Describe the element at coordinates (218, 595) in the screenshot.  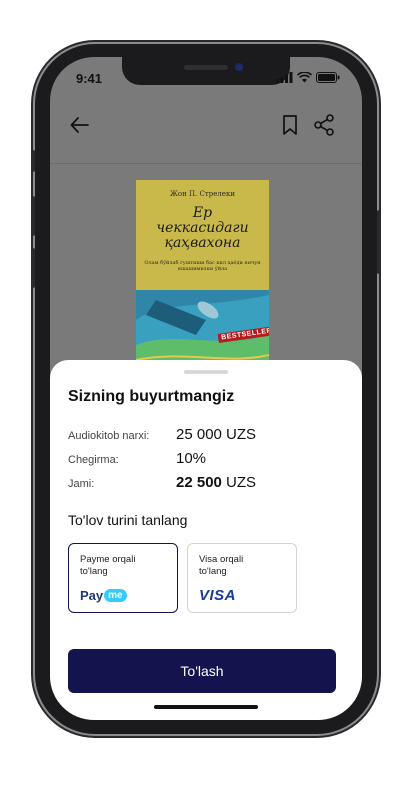
I see `visa-logo: VISA` at that location.